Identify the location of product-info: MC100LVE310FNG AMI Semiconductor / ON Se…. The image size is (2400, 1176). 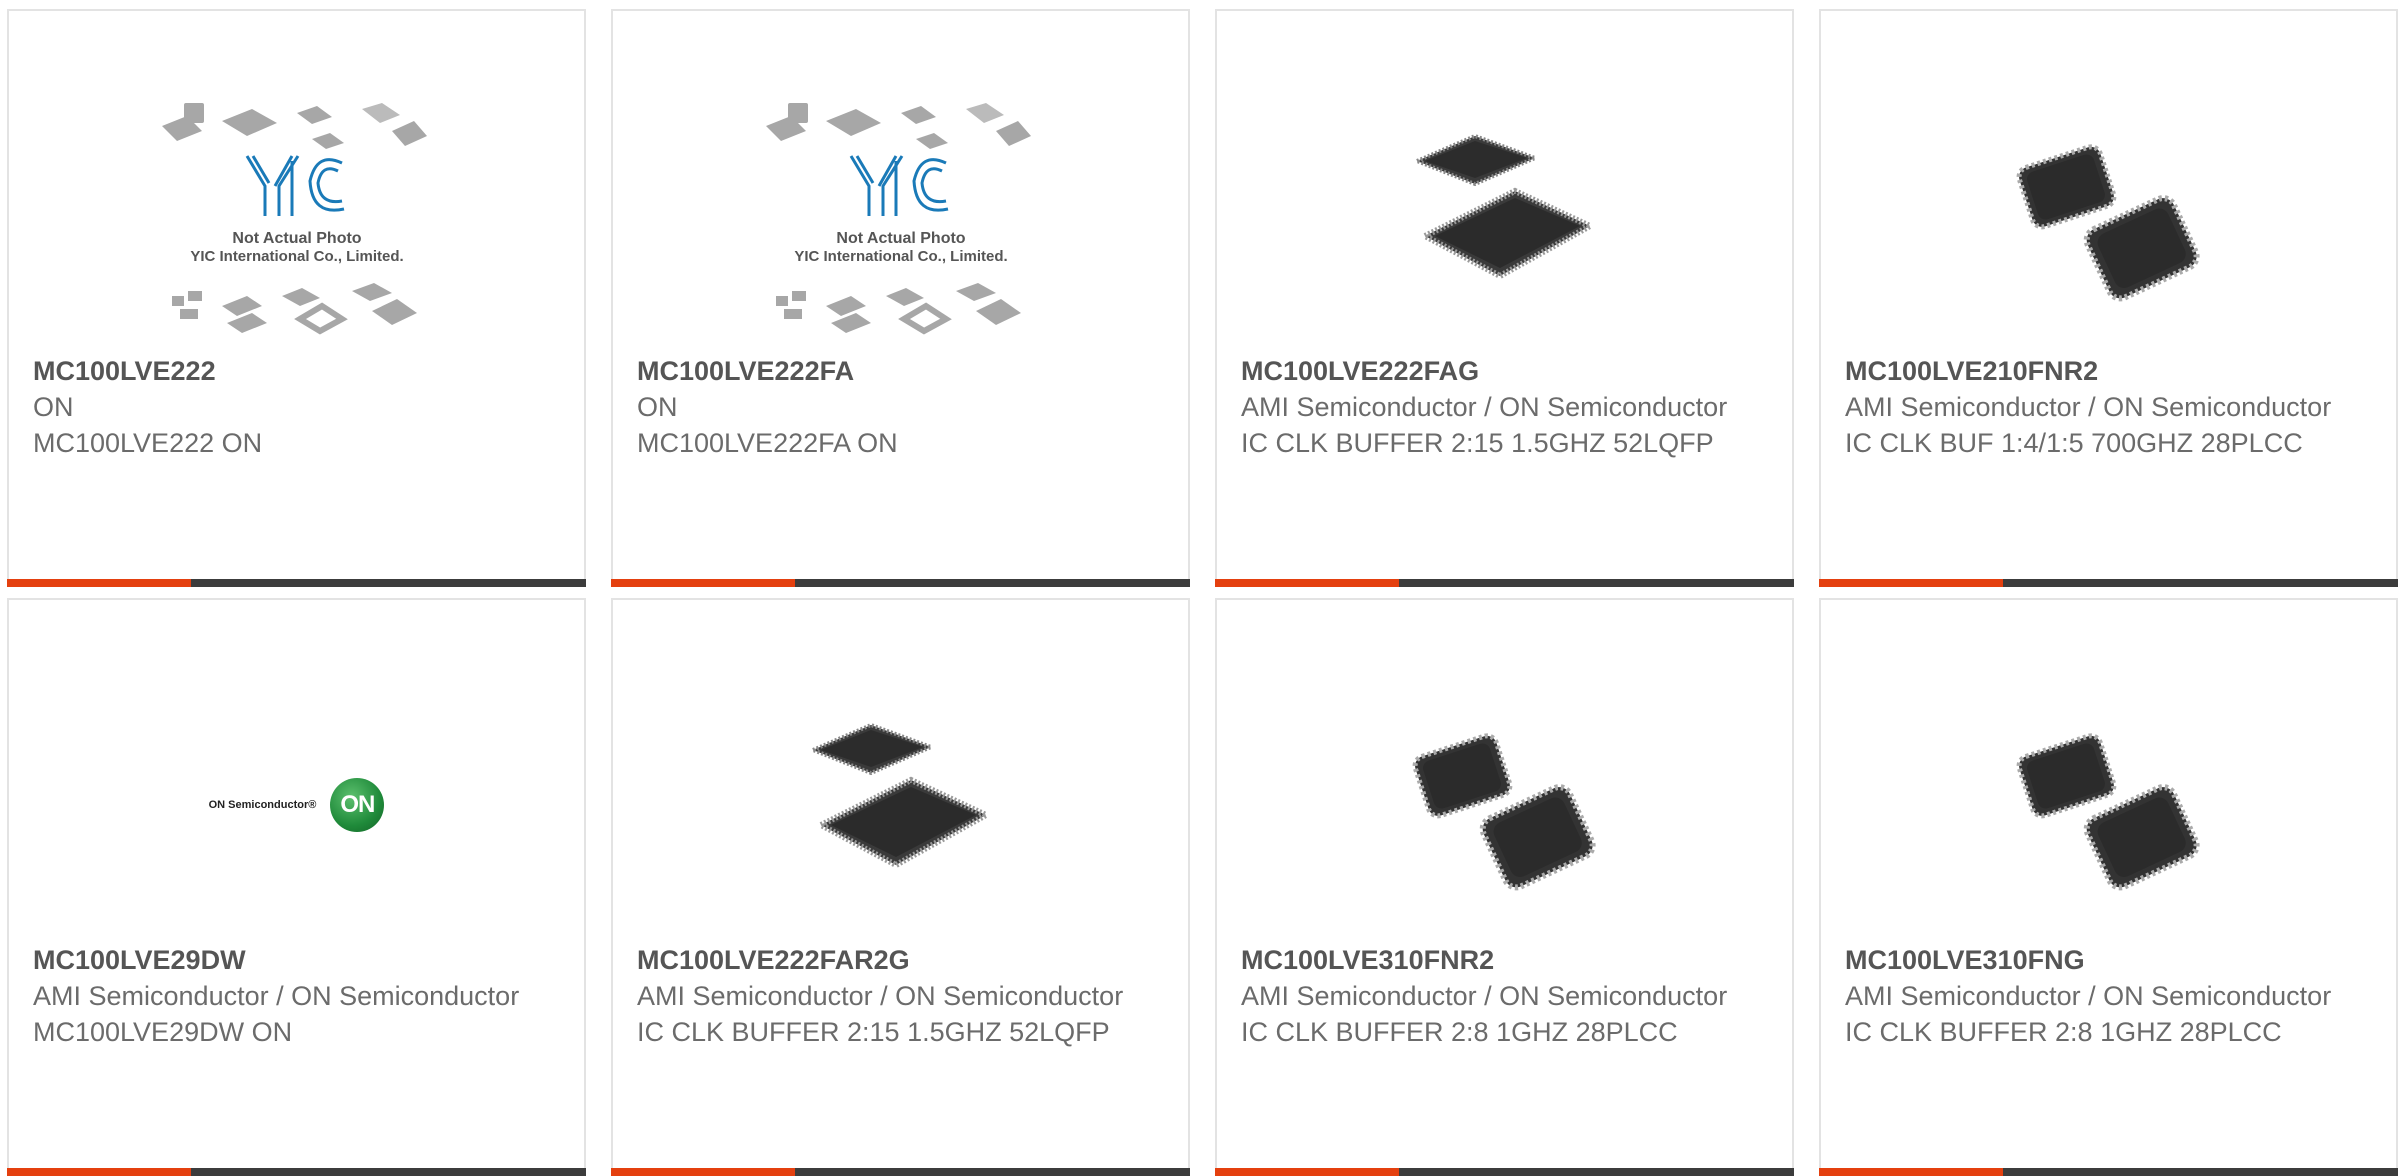
(2110, 996).